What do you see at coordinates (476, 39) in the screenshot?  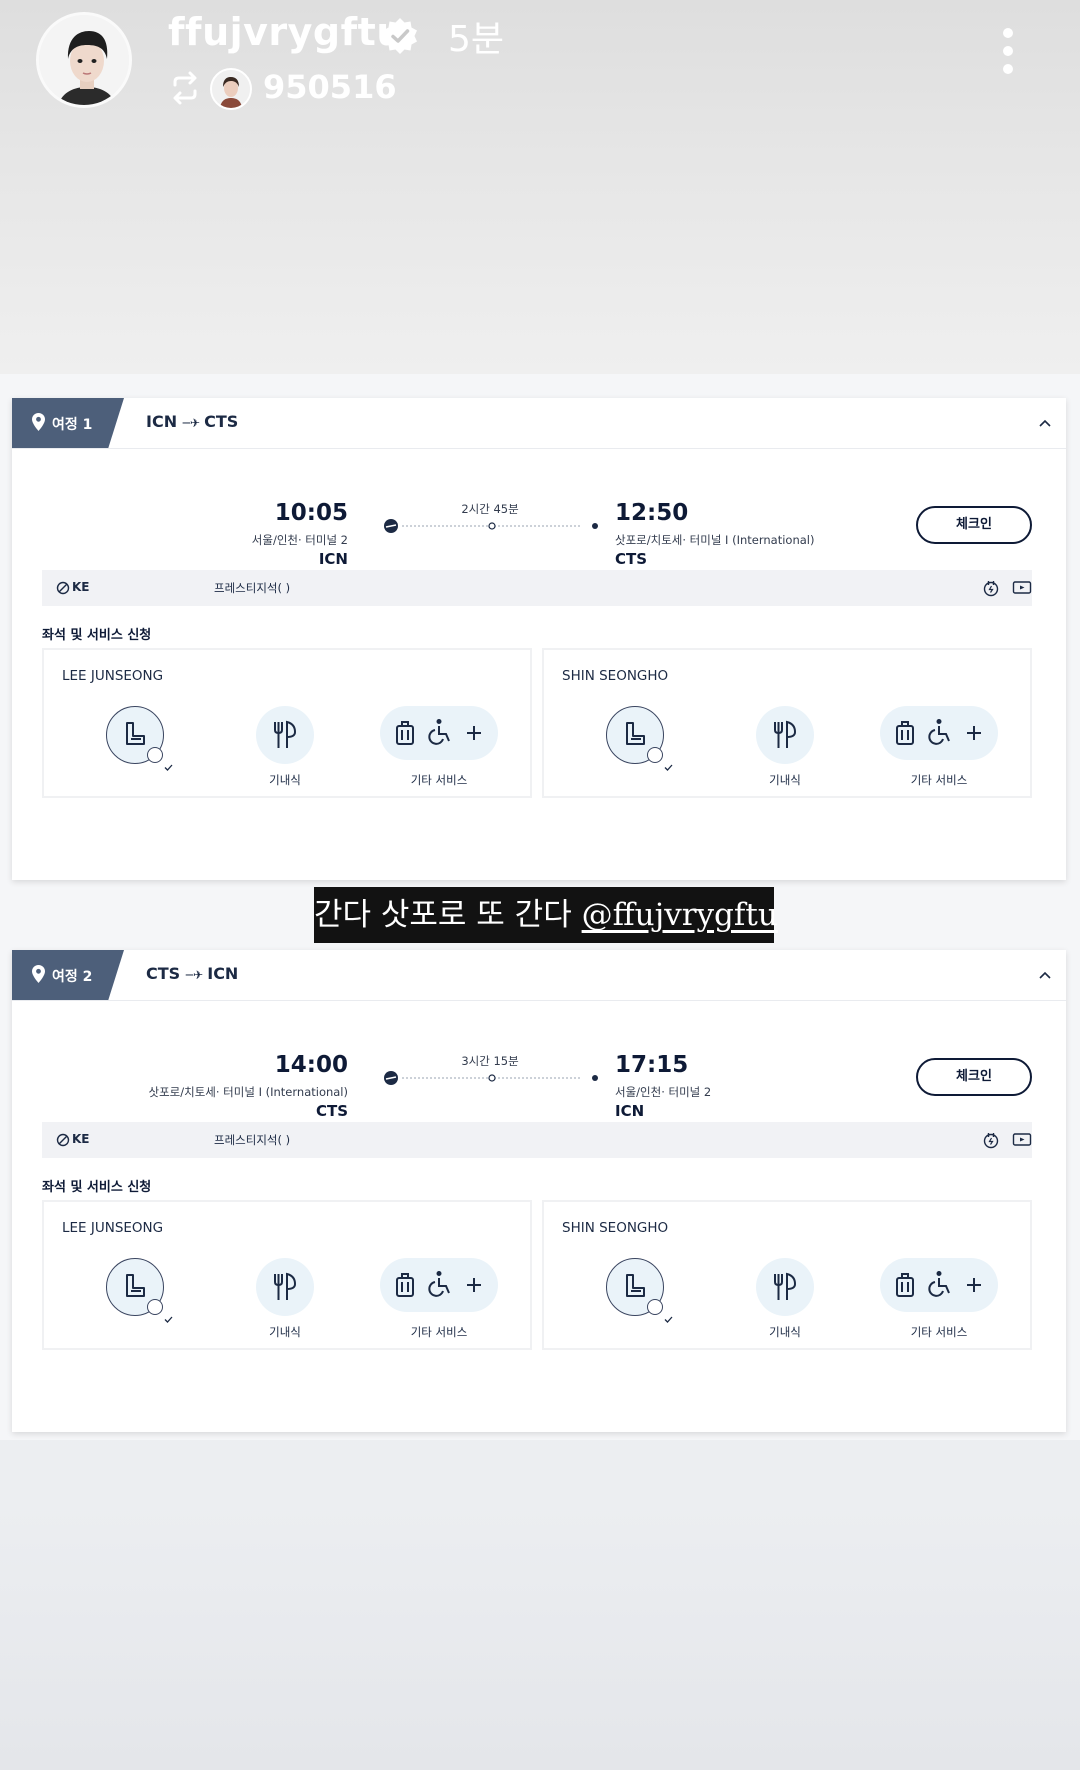 I see `post-time: 5분` at bounding box center [476, 39].